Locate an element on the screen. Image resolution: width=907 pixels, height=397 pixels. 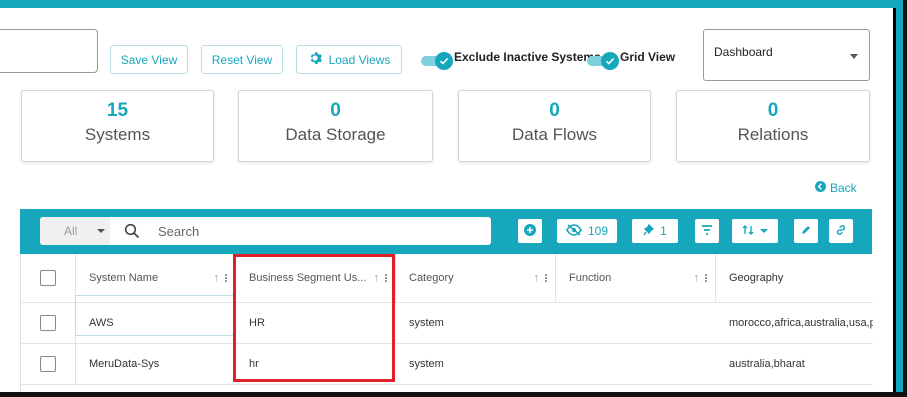
stat-card-data-storage: 0 Data Storage is located at coordinates (335, 126).